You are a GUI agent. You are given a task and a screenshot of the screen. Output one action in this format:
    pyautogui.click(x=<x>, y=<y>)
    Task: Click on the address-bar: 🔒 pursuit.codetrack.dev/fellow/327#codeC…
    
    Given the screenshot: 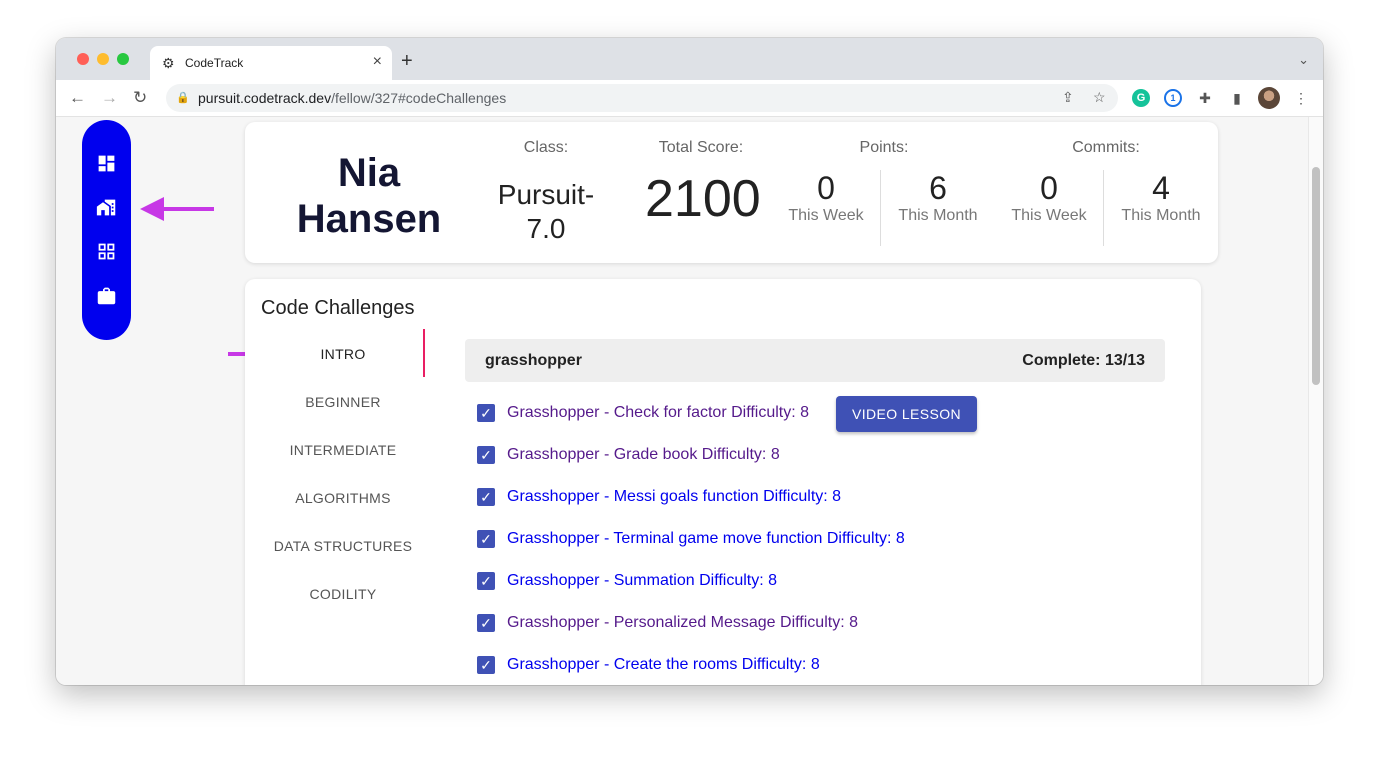 What is the action you would take?
    pyautogui.click(x=642, y=98)
    